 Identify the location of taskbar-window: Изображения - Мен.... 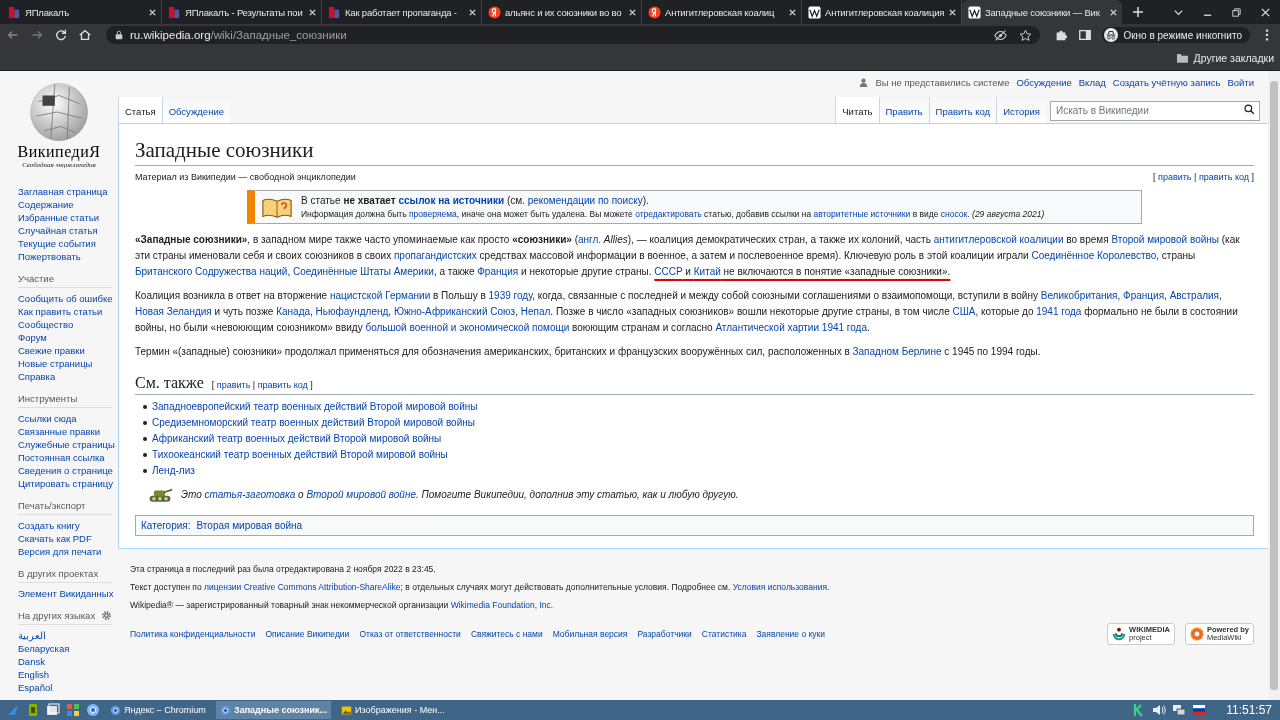
(393, 710).